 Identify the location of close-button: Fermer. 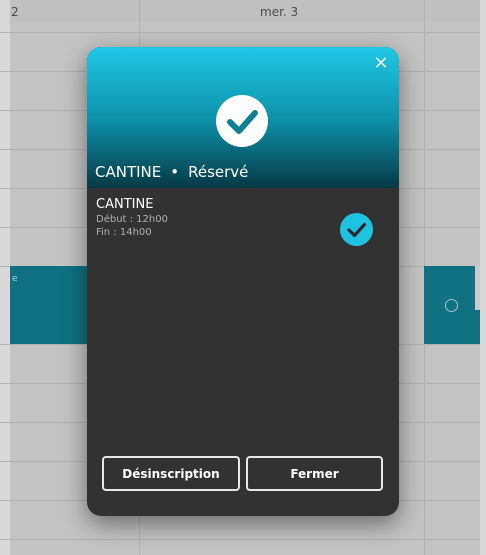
(314, 473).